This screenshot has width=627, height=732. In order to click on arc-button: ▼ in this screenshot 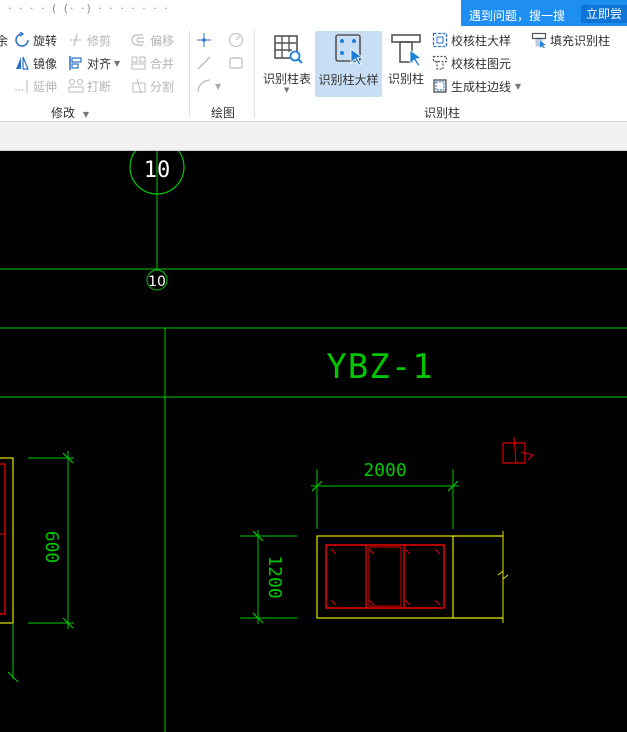, I will do `click(208, 86)`.